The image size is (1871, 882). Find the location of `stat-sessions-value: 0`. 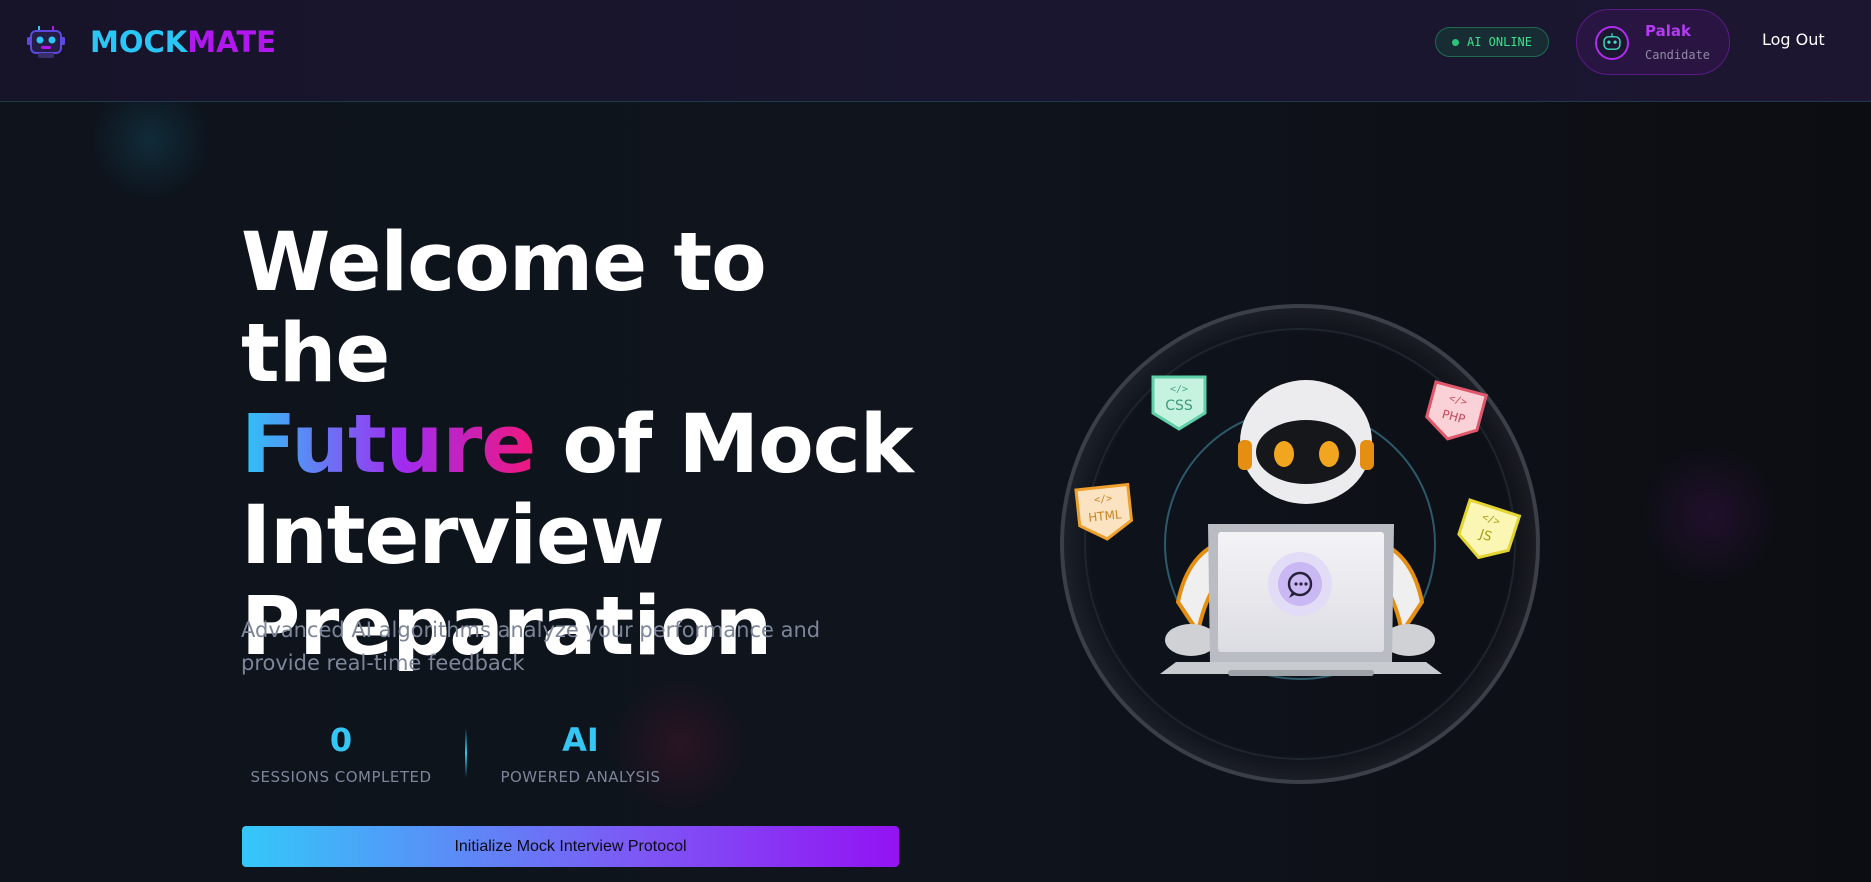

stat-sessions-value: 0 is located at coordinates (341, 740).